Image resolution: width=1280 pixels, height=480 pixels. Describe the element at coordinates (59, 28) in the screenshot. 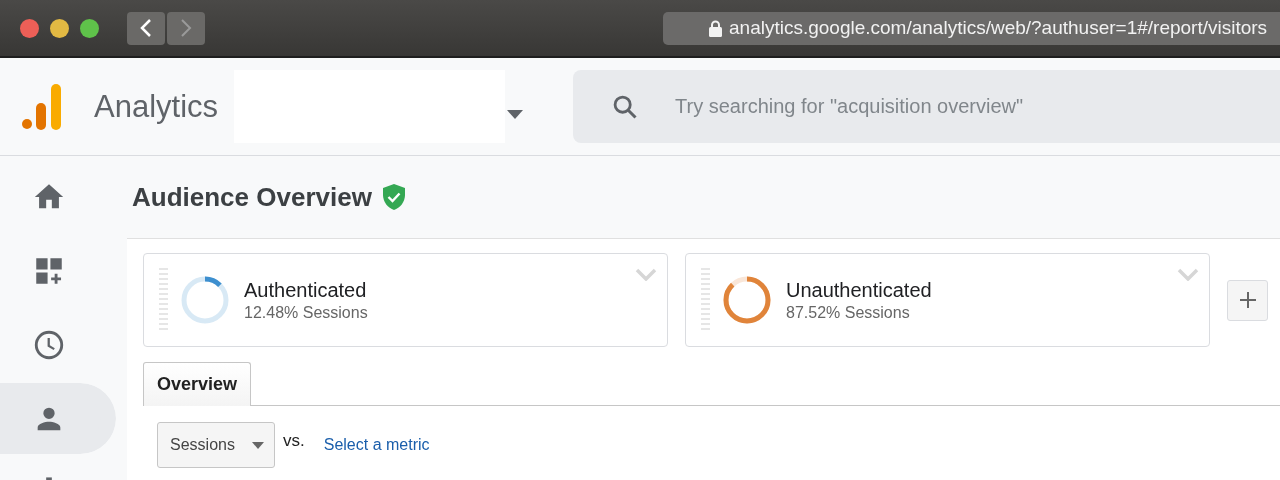

I see `minimize-window-button` at that location.